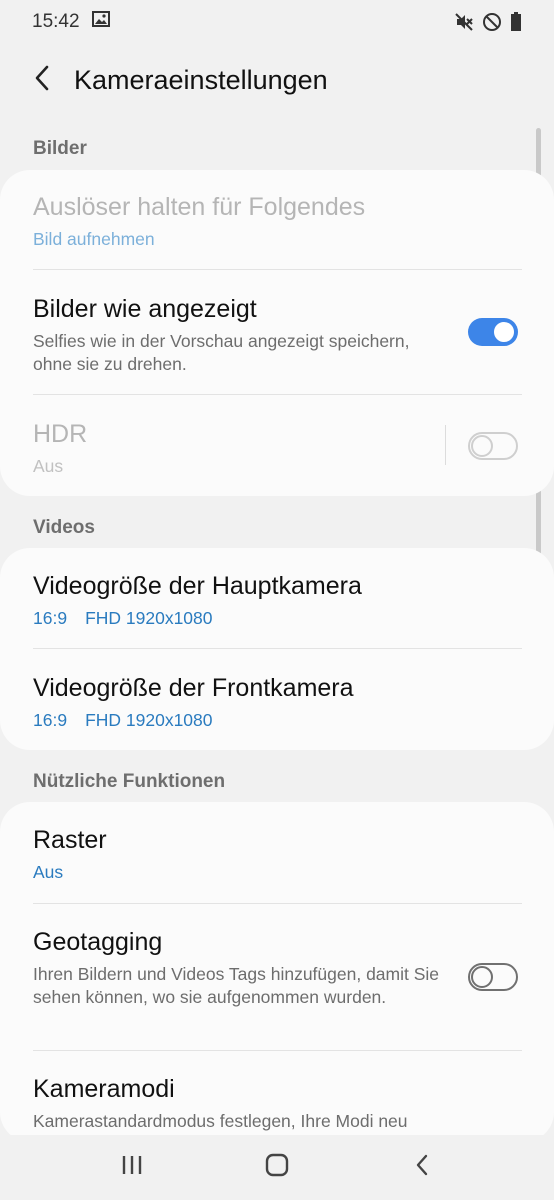  What do you see at coordinates (464, 22) in the screenshot?
I see `mute-icon` at bounding box center [464, 22].